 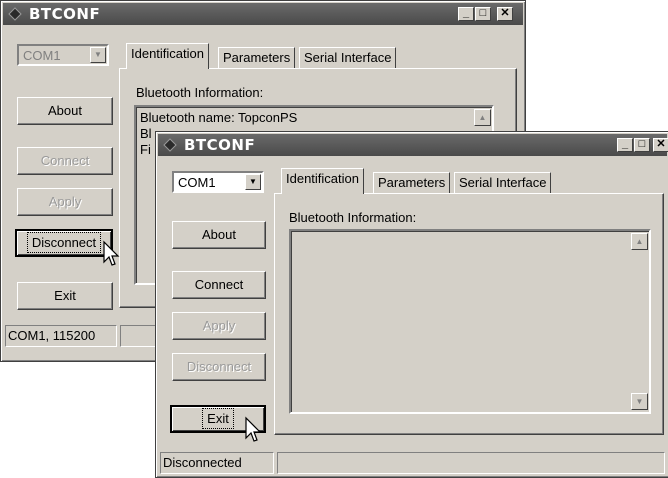 I want to click on front-title-bar: BTCONF _ □ ✕, so click(x=413, y=145).